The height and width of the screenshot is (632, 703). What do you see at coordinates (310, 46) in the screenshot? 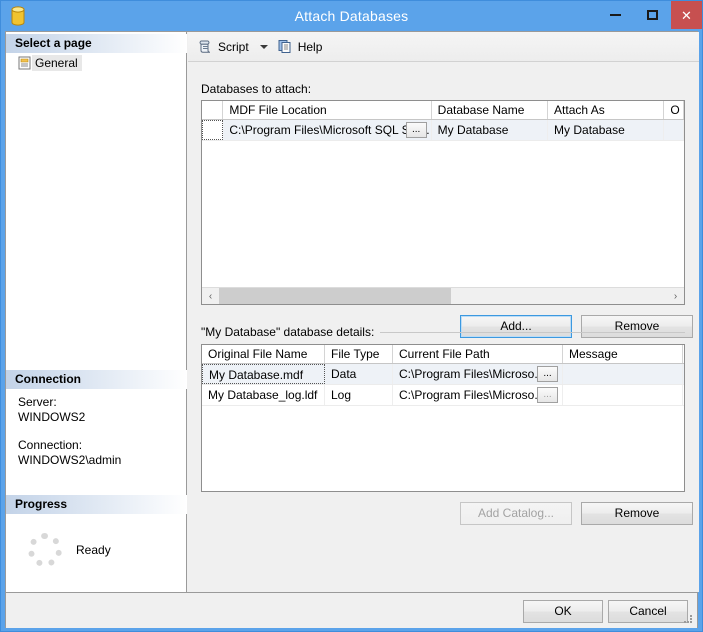
I see `help-label: Help` at bounding box center [310, 46].